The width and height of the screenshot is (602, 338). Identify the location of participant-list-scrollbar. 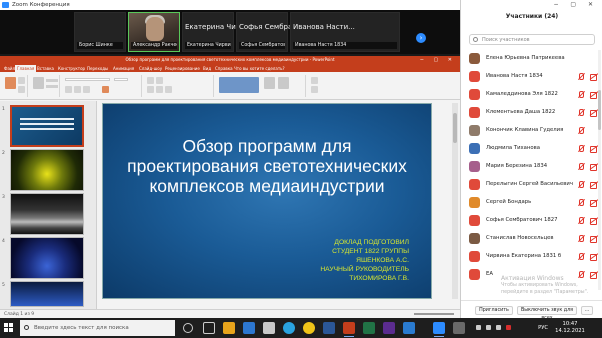
(599, 170).